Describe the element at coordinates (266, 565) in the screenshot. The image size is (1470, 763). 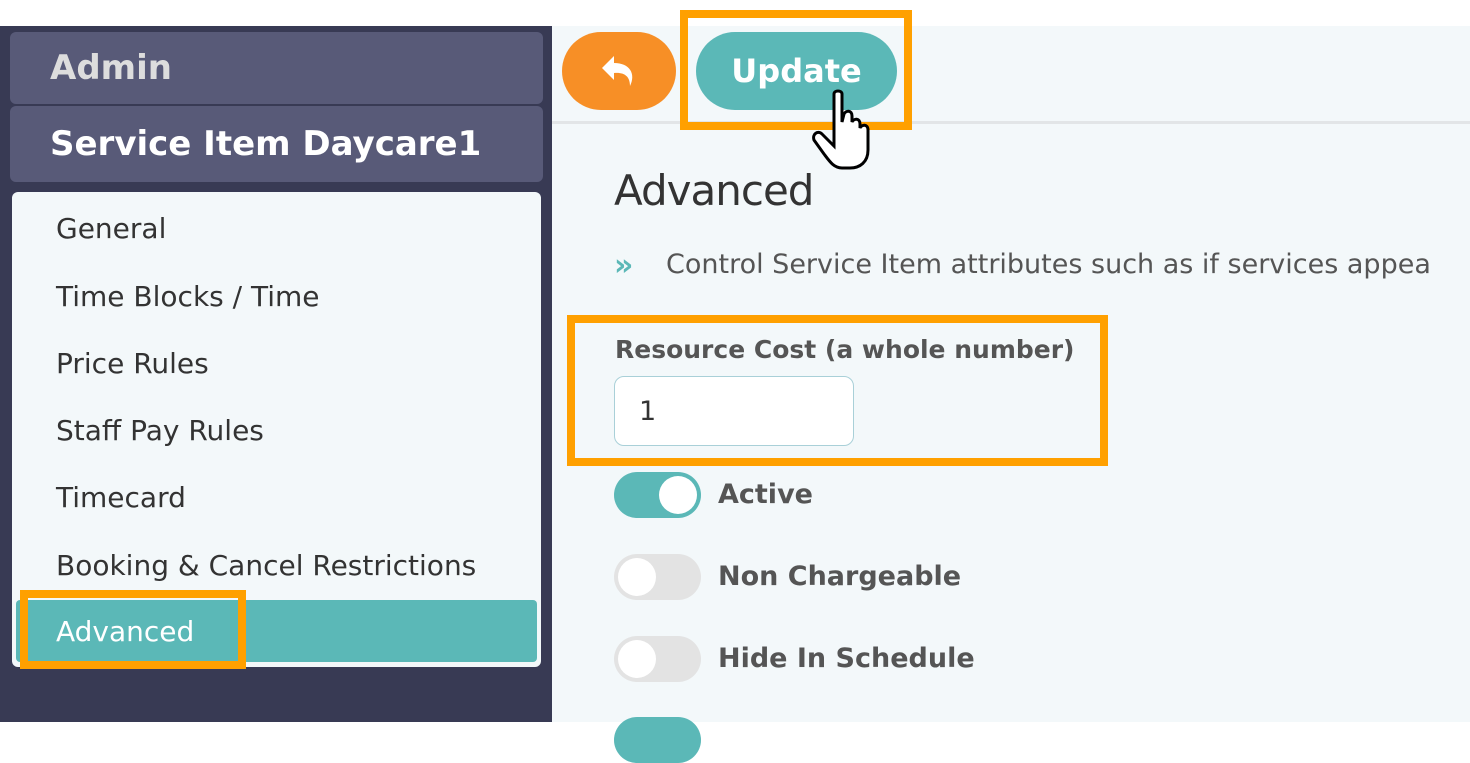
I see `sidebar-item-label: Booking & Cancel Restrictions` at that location.